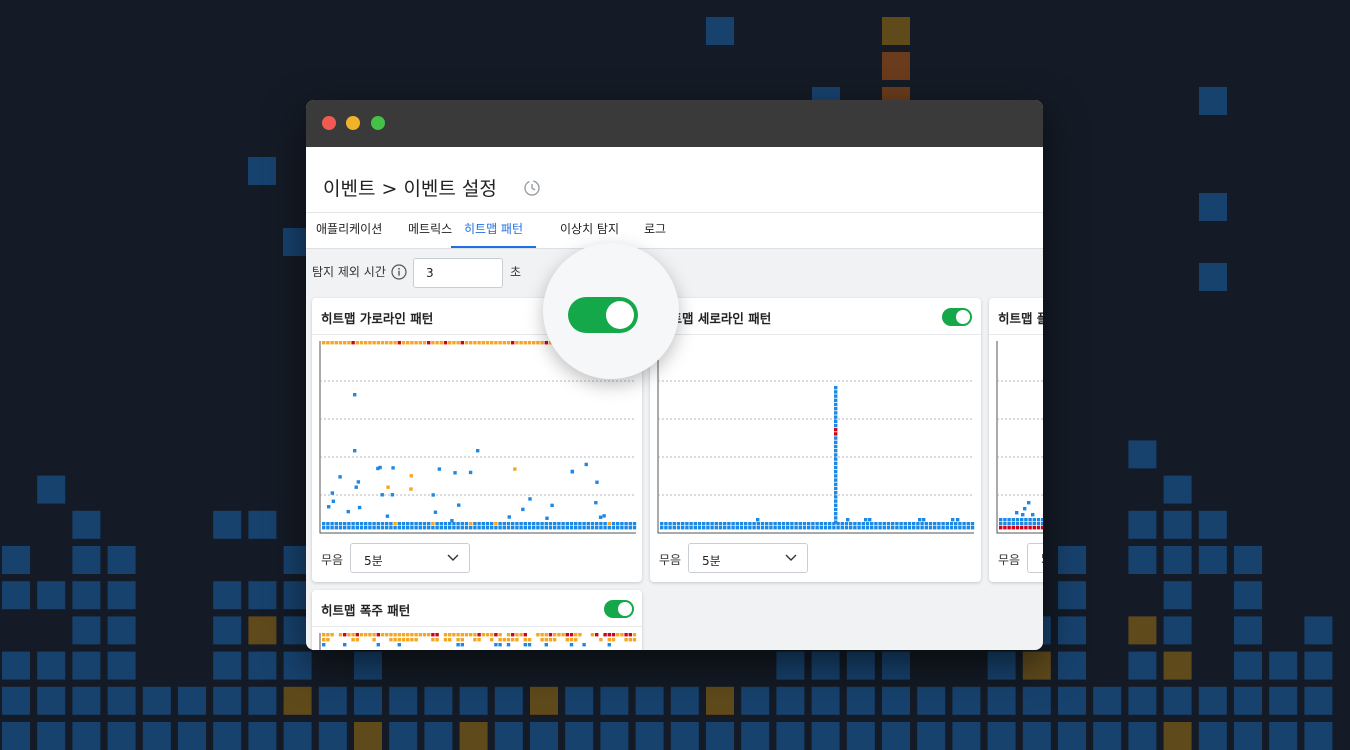  What do you see at coordinates (494, 230) in the screenshot?
I see `tab-heatmap-pattern: 히트맵 패턴` at bounding box center [494, 230].